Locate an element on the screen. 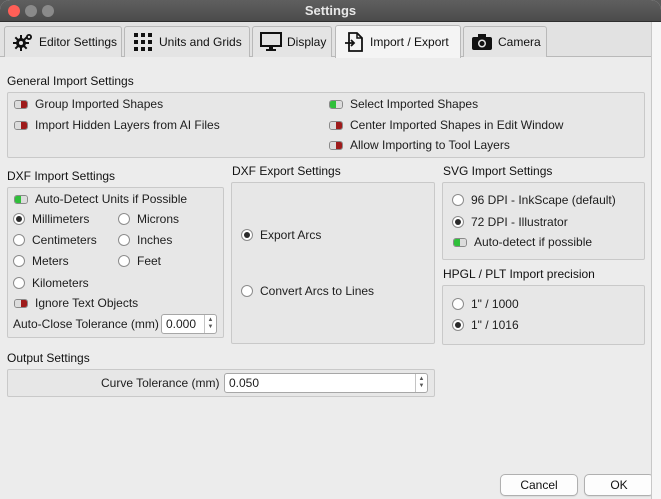 Image resolution: width=661 pixels, height=499 pixels. tab-editor-settings: Editor Settings is located at coordinates (63, 41).